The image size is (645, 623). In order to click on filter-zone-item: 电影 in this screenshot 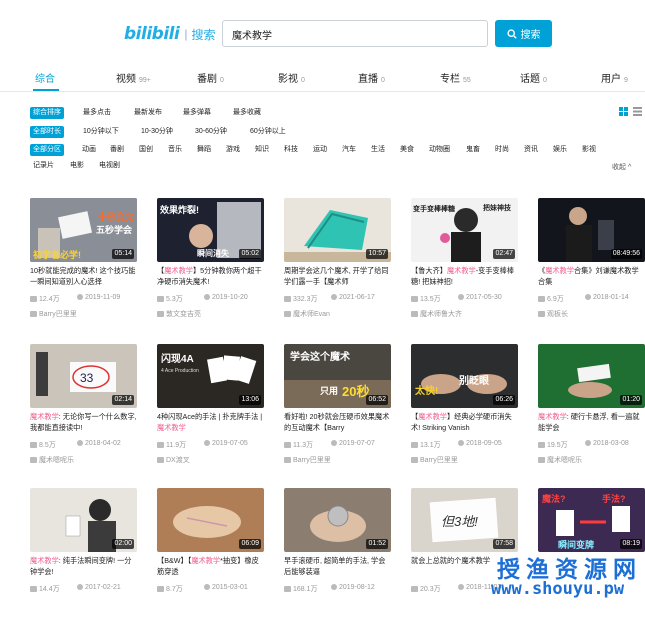, I will do `click(77, 166)`.